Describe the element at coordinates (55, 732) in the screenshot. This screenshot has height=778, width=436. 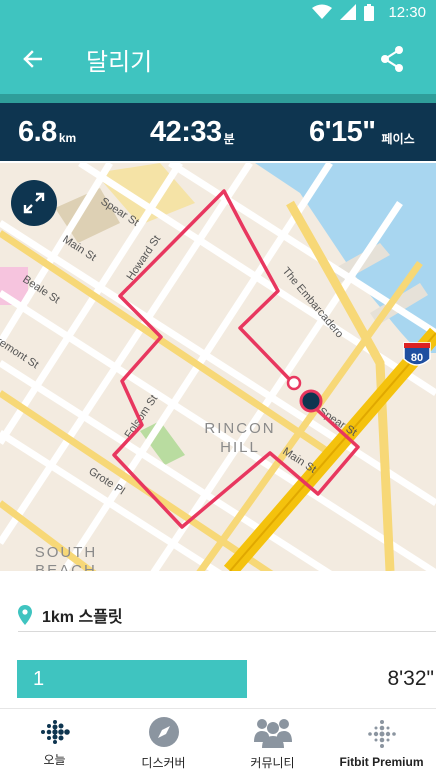
I see `fitbit-dots-icon` at that location.